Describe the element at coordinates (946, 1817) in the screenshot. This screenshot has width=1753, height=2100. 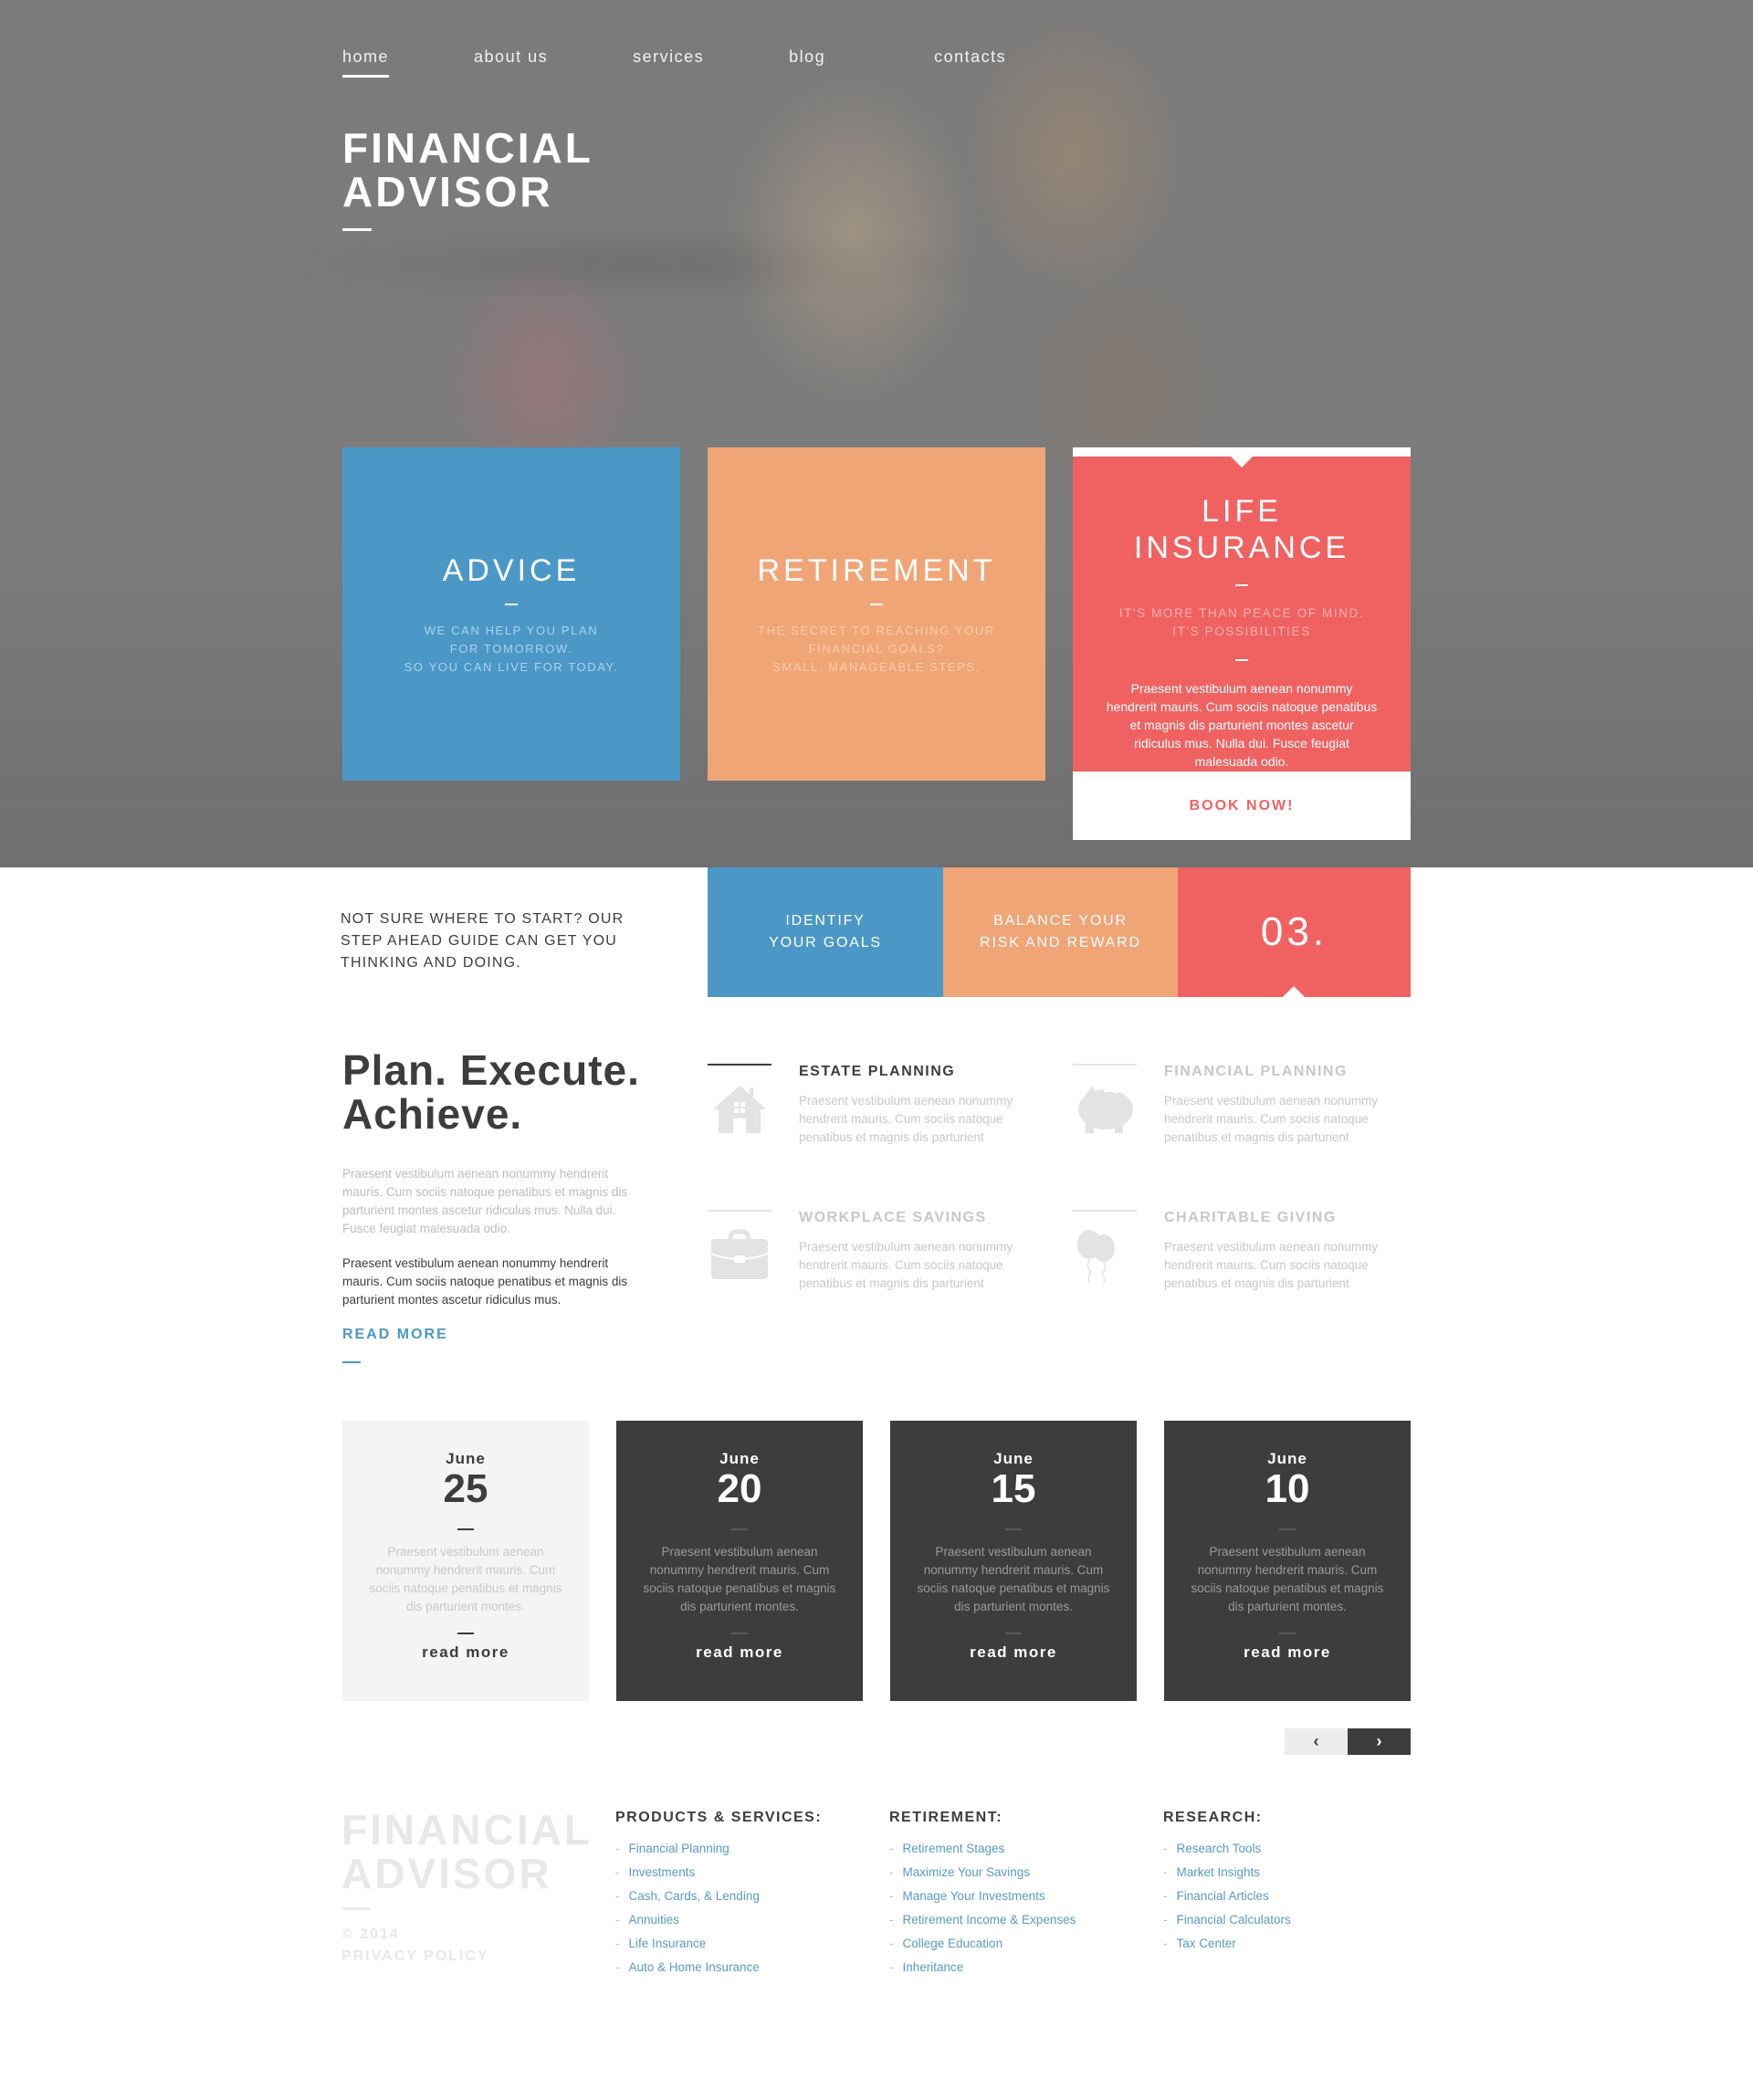
I see `footer-column-heading: RETIREMENT:` at that location.